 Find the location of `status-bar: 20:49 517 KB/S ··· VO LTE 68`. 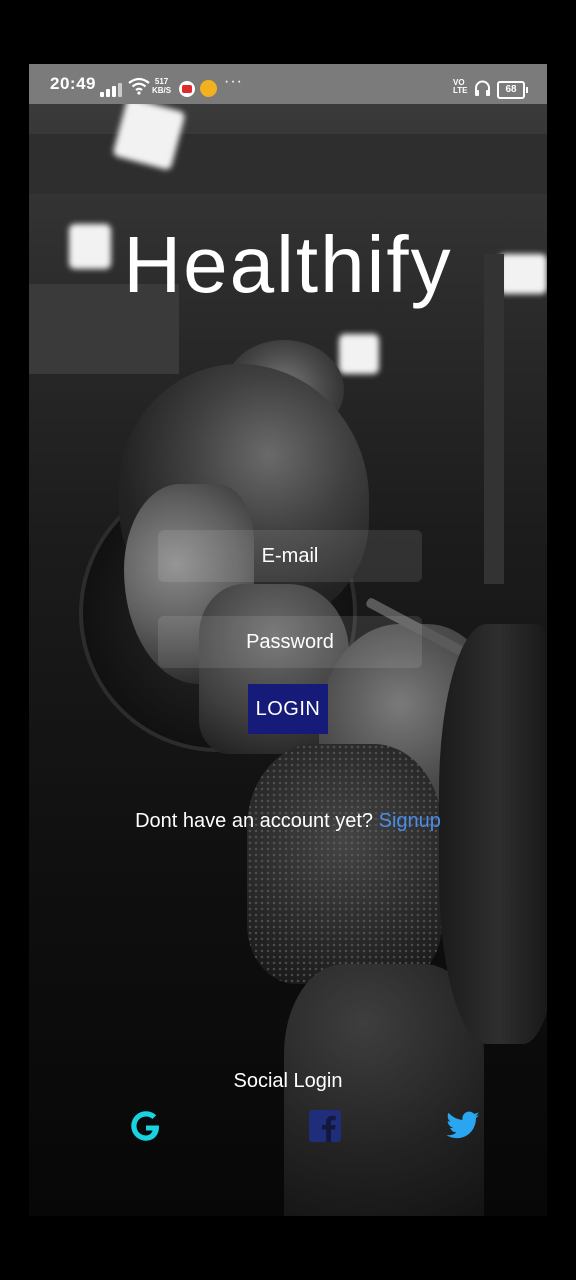

status-bar: 20:49 517 KB/S ··· VO LTE 68 is located at coordinates (288, 84).